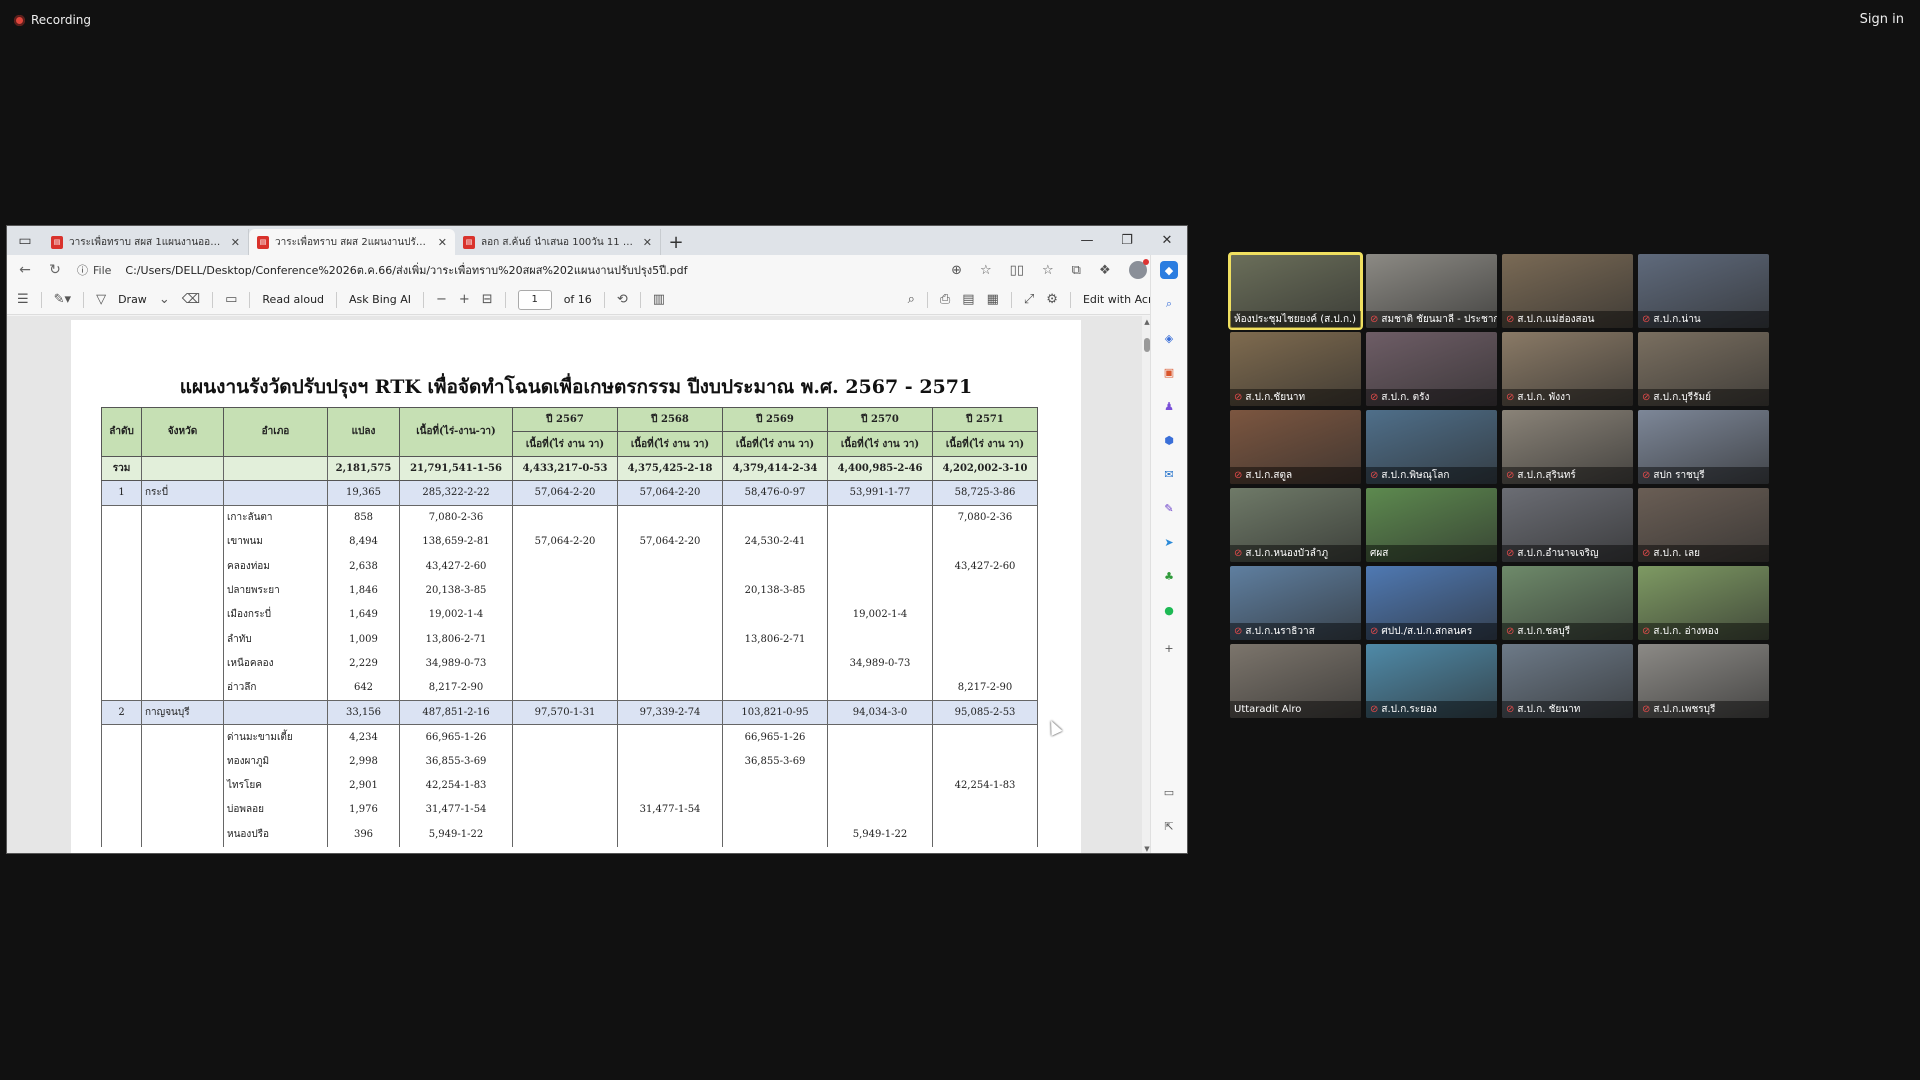 This screenshot has width=1920, height=1080. Describe the element at coordinates (1169, 372) in the screenshot. I see `tools-icon: ▣` at that location.